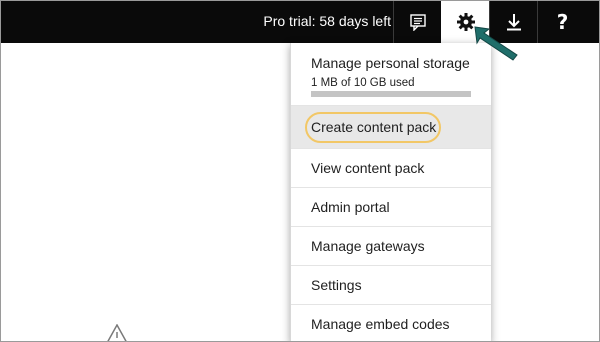  What do you see at coordinates (363, 83) in the screenshot?
I see `storage-used-text: 1 MB of 10 GB used` at bounding box center [363, 83].